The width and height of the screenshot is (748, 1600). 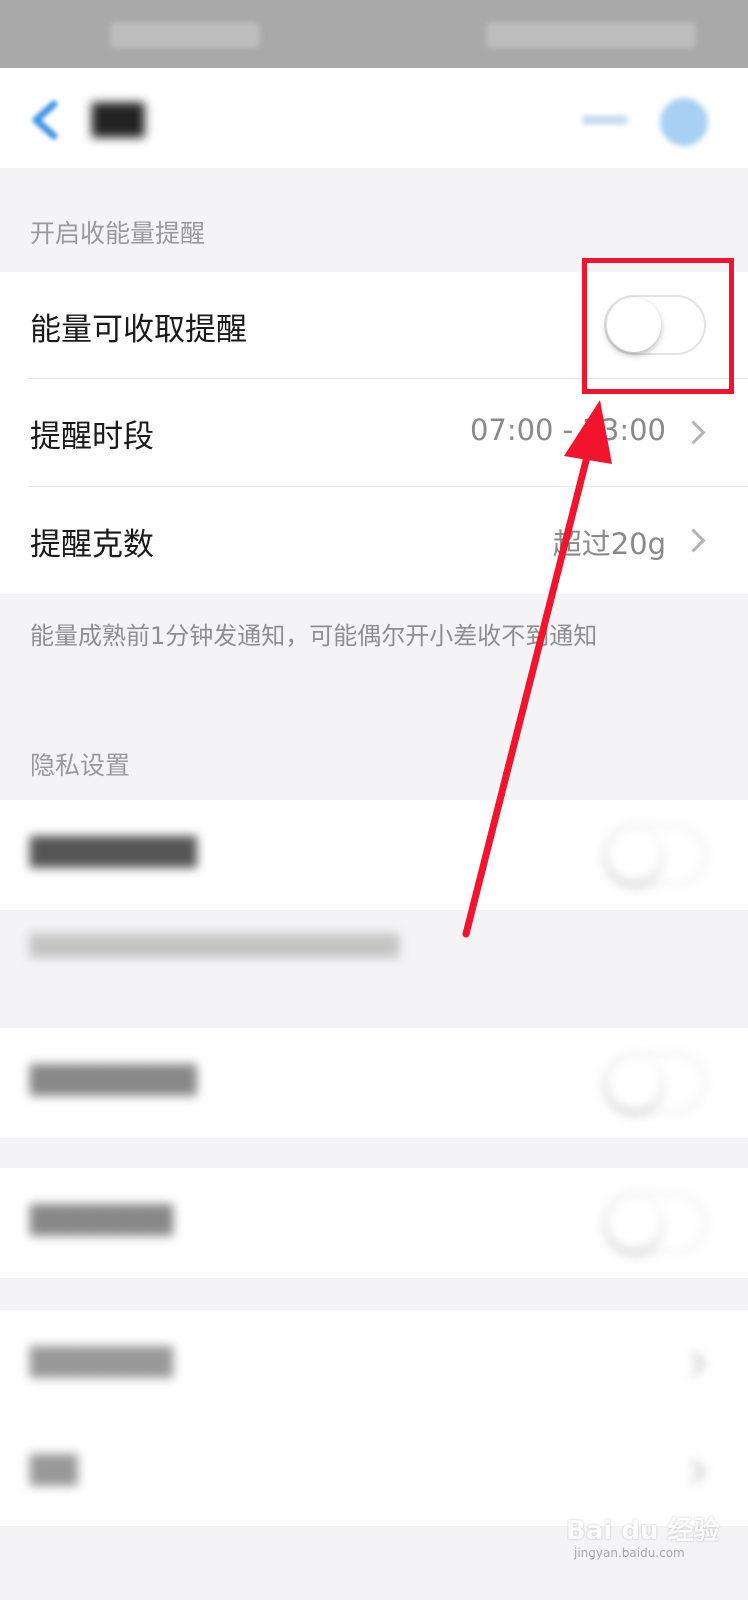 I want to click on red-arrow-annotation, so click(x=537, y=669).